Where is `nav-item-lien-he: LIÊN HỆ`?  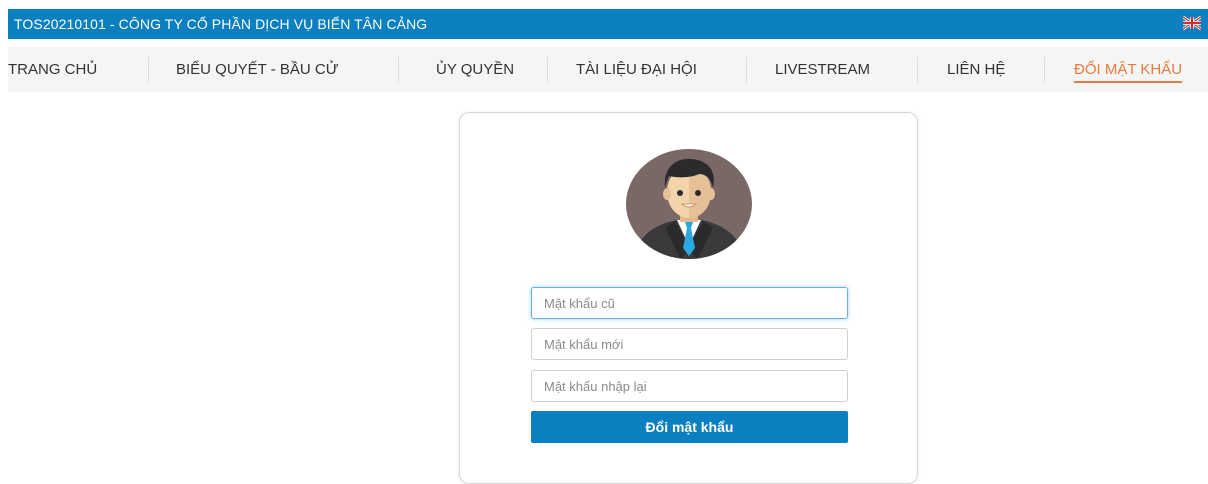 nav-item-lien-he: LIÊN HỆ is located at coordinates (976, 69).